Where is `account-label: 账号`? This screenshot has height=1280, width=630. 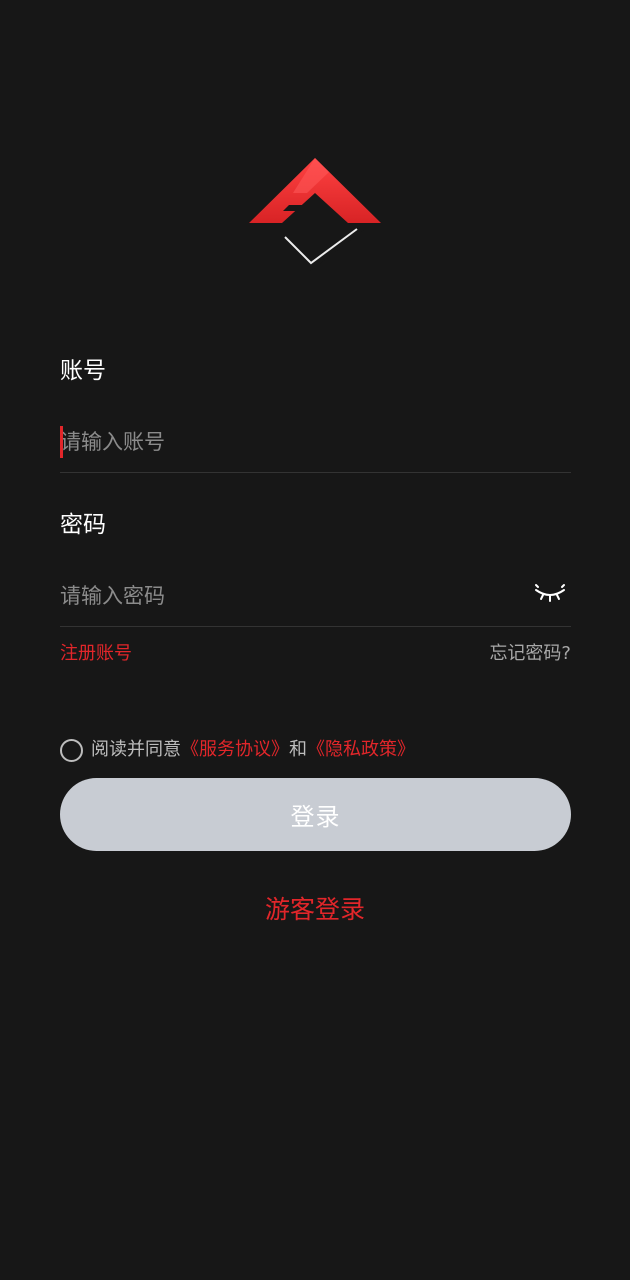
account-label: 账号 is located at coordinates (83, 371).